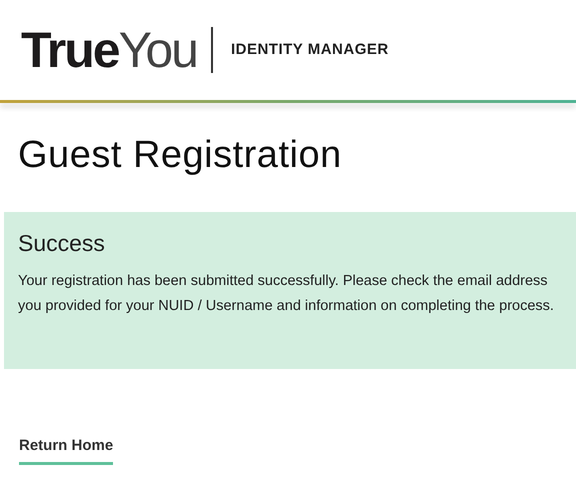 The width and height of the screenshot is (576, 501). I want to click on return-home-link: Return Home, so click(66, 449).